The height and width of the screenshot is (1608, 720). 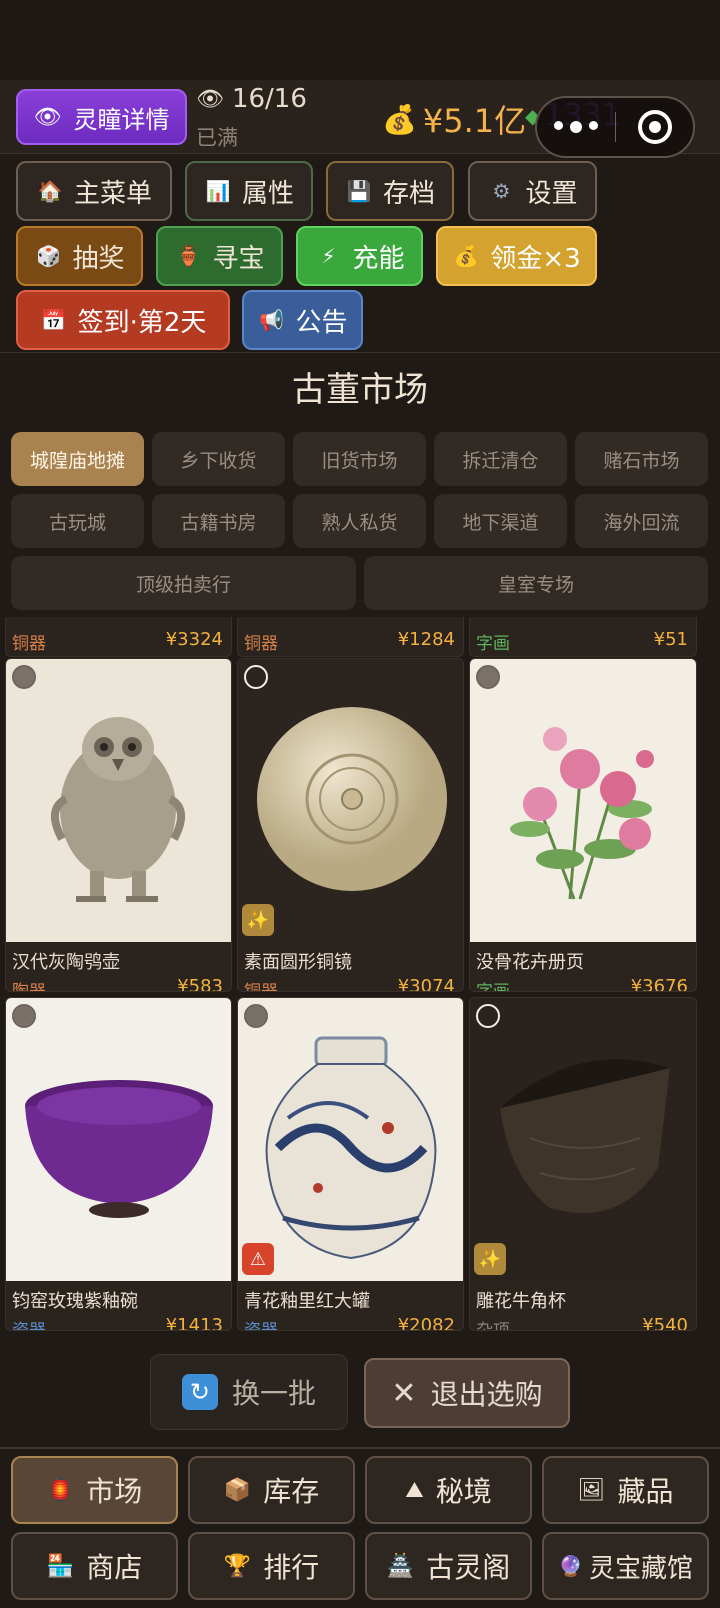 I want to click on item-price: ¥2082, so click(x=426, y=1323).